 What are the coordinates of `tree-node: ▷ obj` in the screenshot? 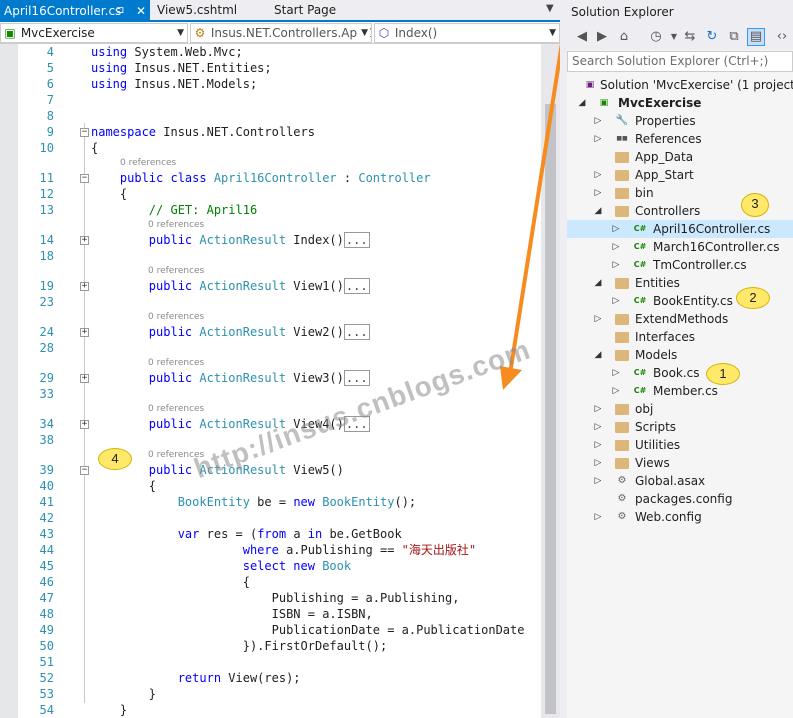 It's located at (680, 409).